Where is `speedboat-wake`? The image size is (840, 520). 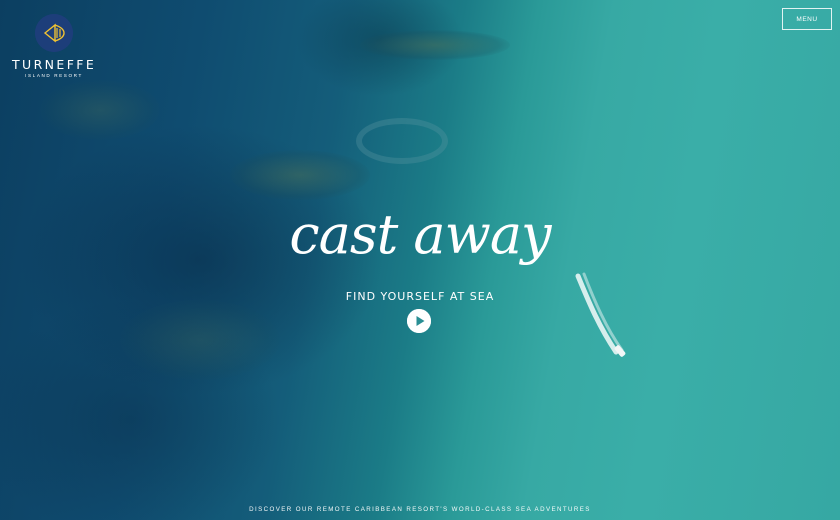
speedboat-wake is located at coordinates (600, 314).